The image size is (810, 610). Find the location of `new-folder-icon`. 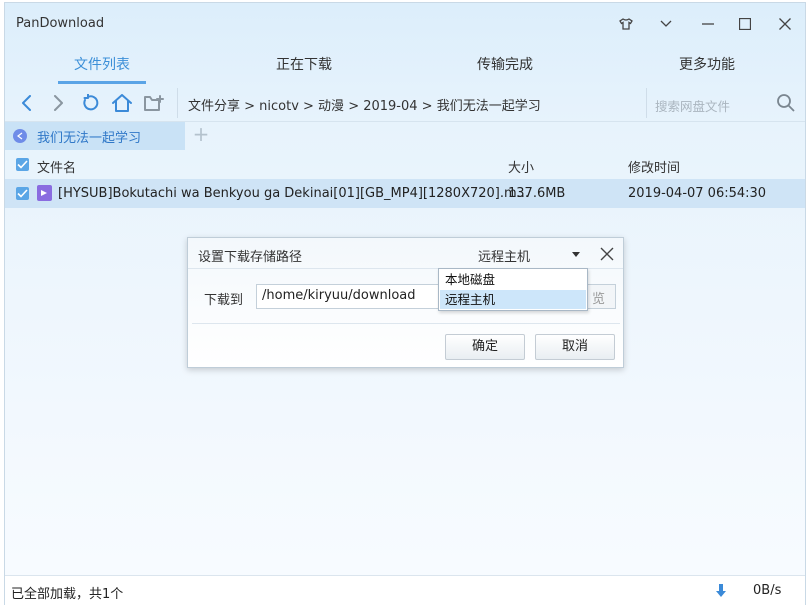

new-folder-icon is located at coordinates (154, 103).